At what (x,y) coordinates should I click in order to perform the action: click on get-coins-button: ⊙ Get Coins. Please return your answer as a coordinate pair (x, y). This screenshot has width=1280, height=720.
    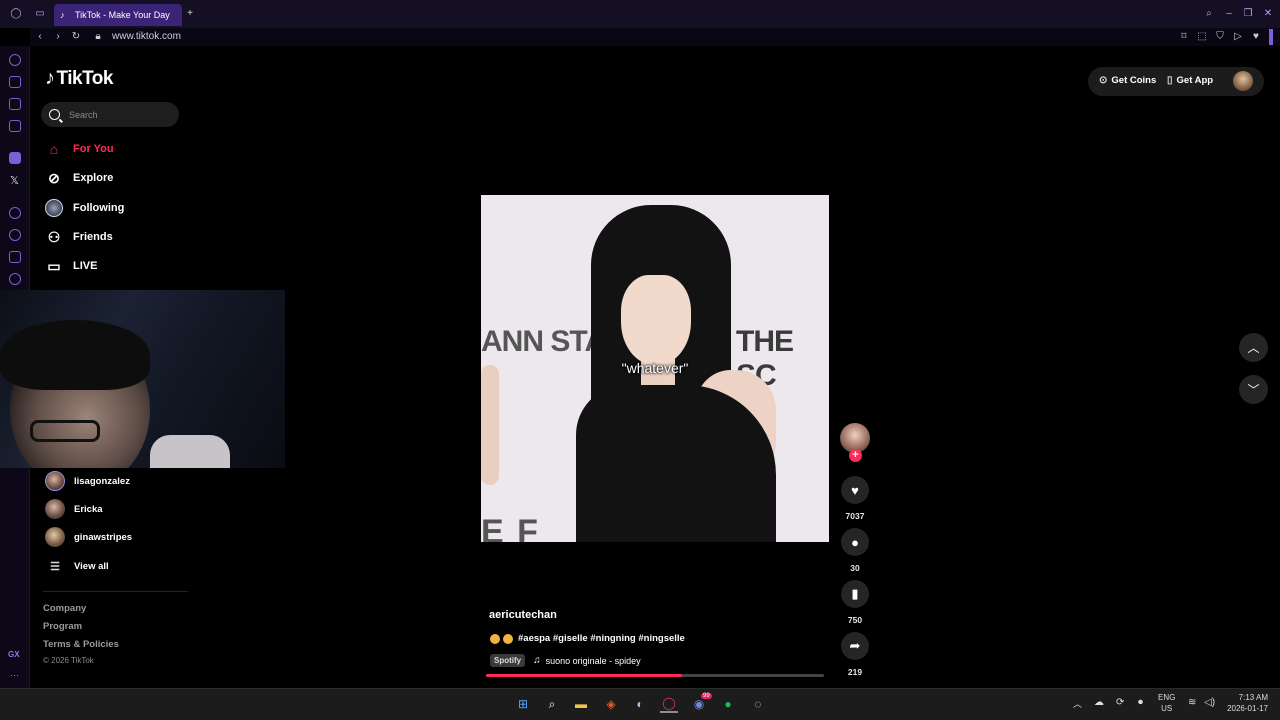
    Looking at the image, I should click on (1127, 80).